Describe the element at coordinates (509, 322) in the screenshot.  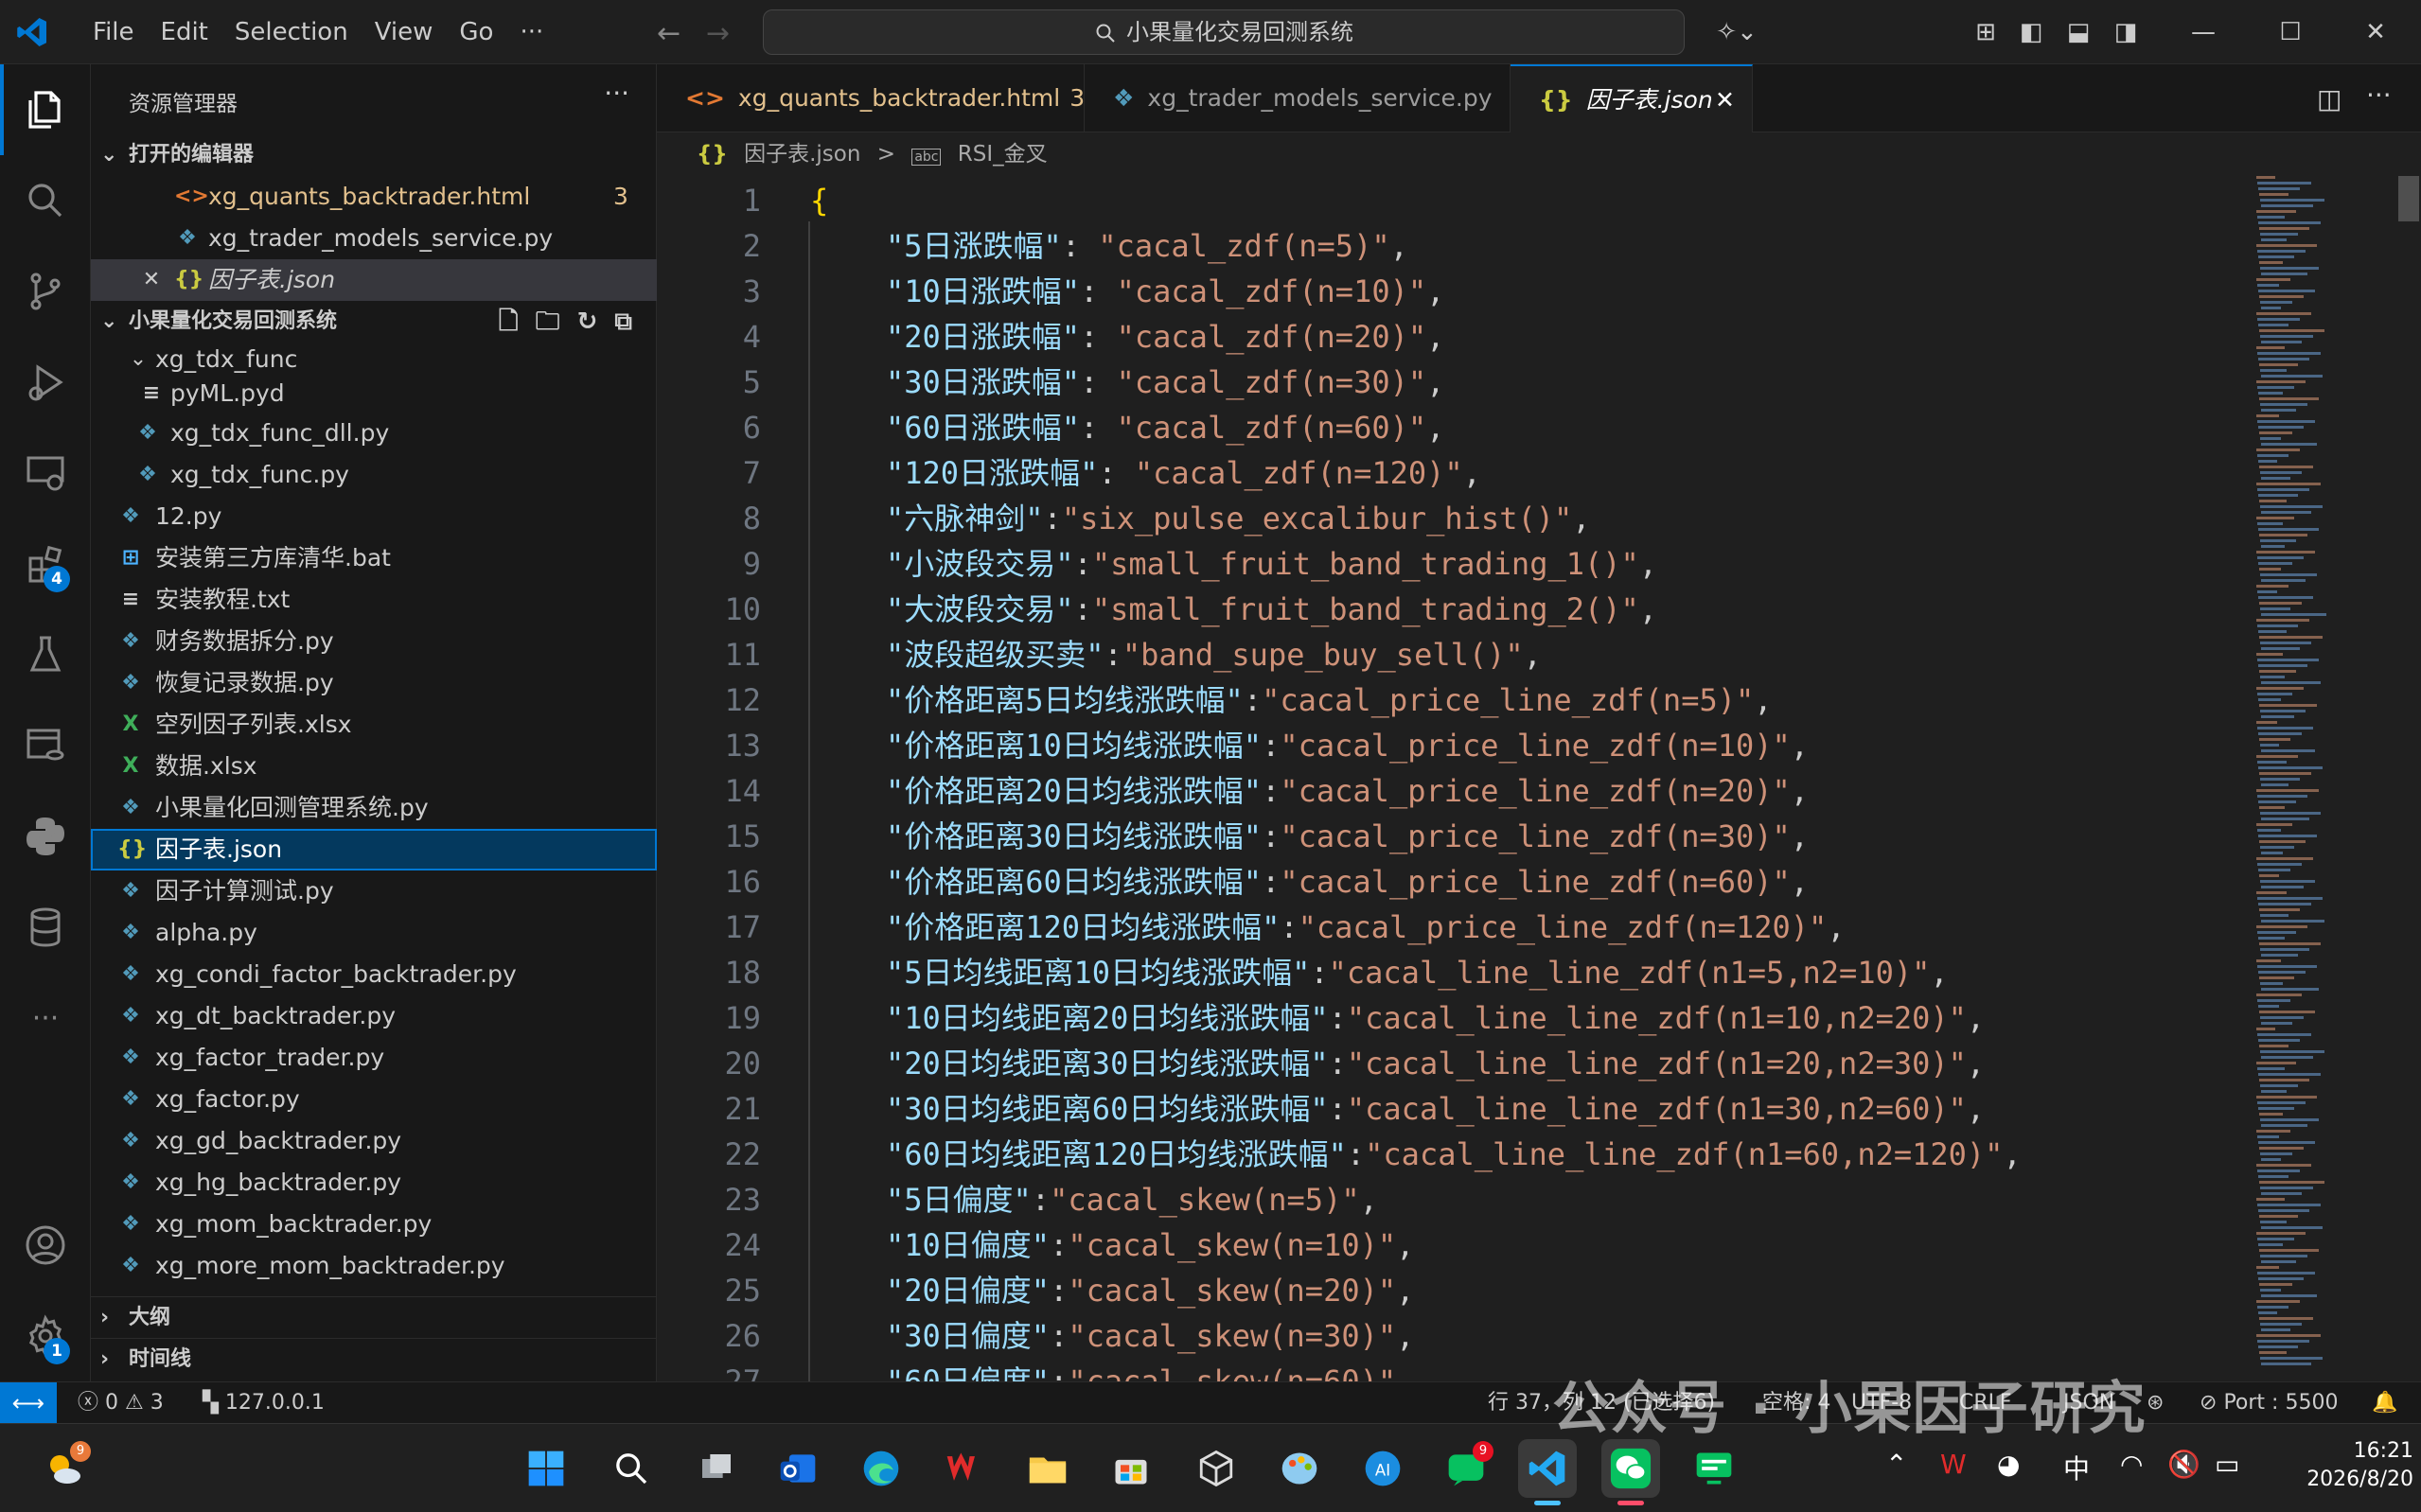
I see `new-file-icon: 🗋` at that location.